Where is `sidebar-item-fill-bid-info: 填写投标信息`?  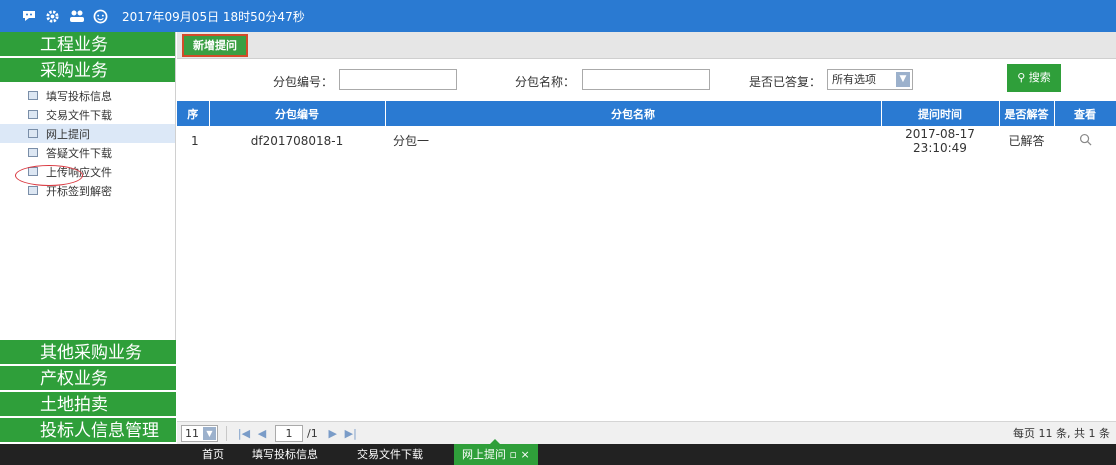
sidebar-item-fill-bid-info: 填写投标信息 is located at coordinates (87, 95).